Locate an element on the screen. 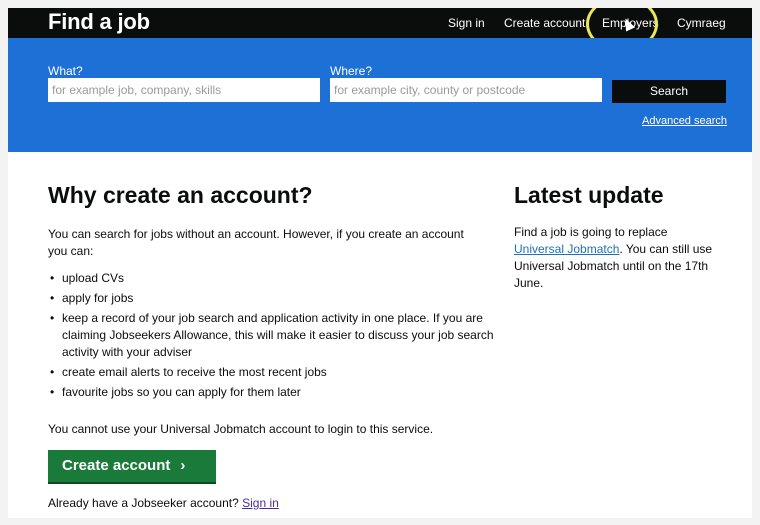 Image resolution: width=760 pixels, height=525 pixels. advanced-search-link: Advanced search is located at coordinates (684, 121).